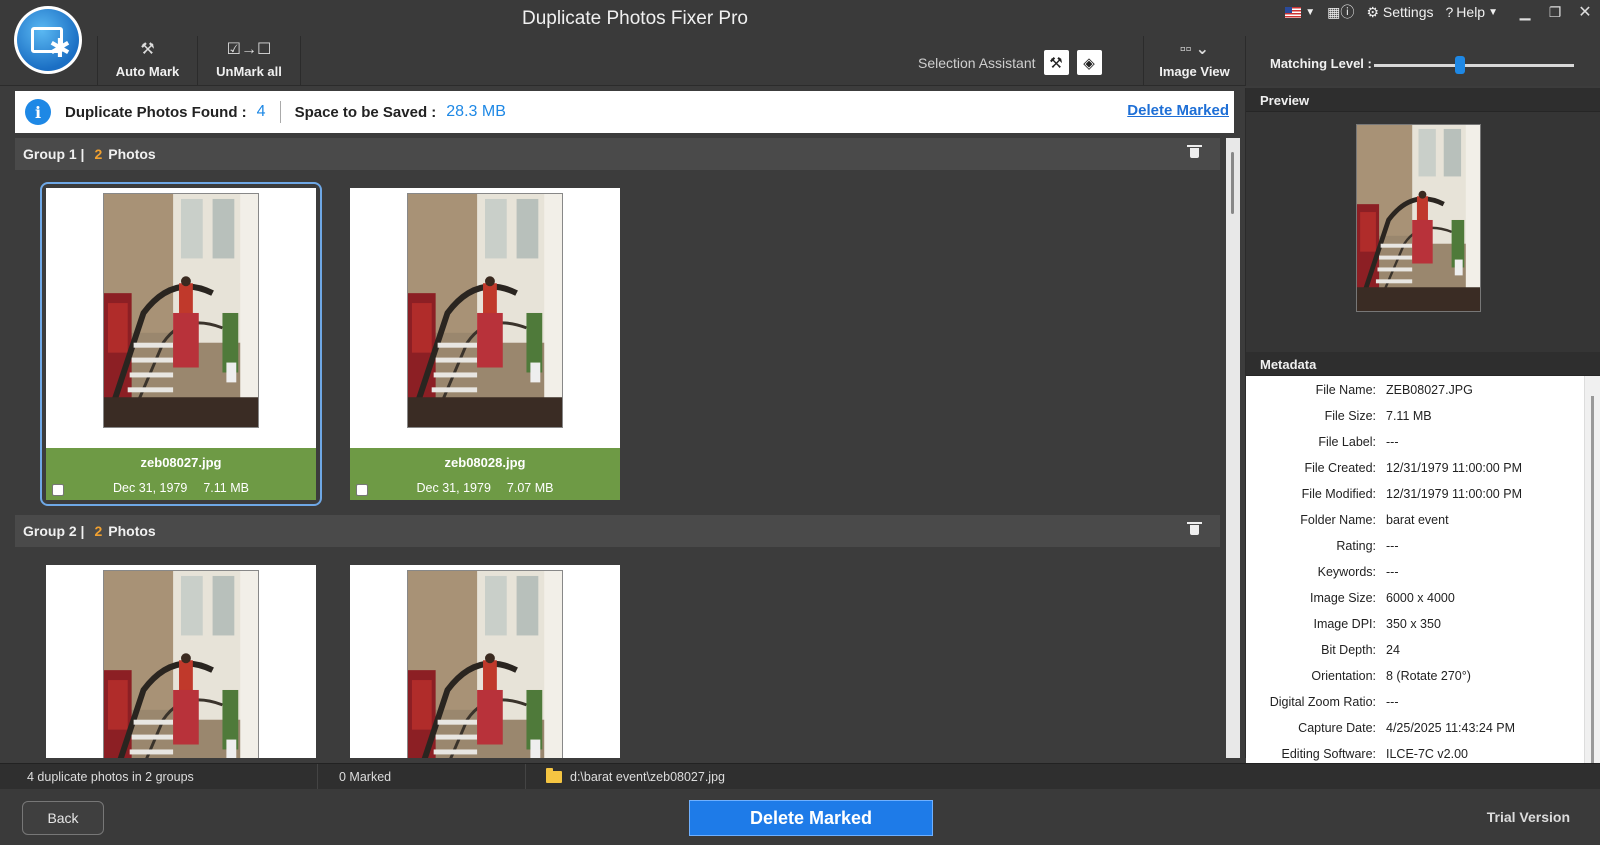 The height and width of the screenshot is (845, 1600). Describe the element at coordinates (226, 488) in the screenshot. I see `photo-size: 7.11 MB` at that location.